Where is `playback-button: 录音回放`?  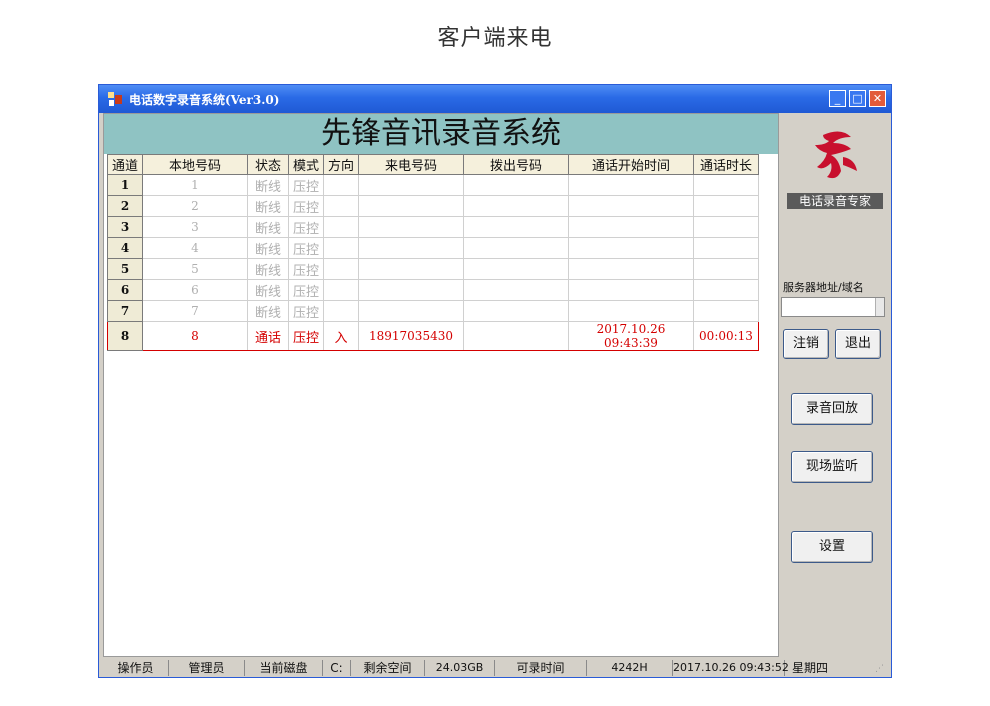
playback-button: 录音回放 is located at coordinates (832, 409).